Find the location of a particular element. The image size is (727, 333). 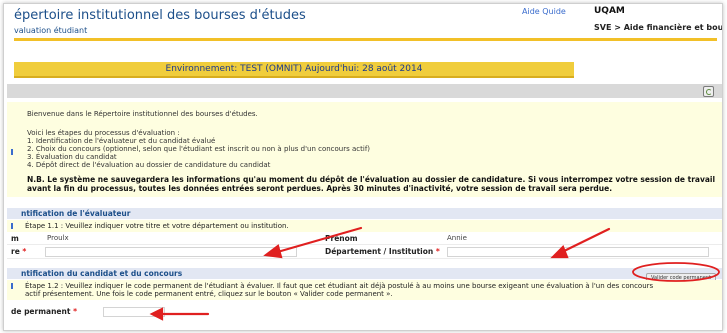

row-code: de permanent * is located at coordinates (364, 311).